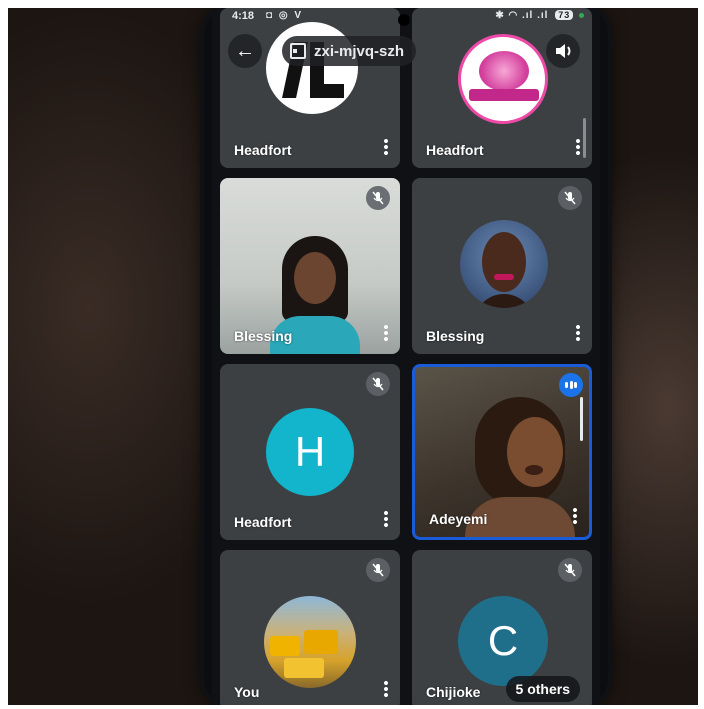 The width and height of the screenshot is (704, 709). I want to click on participant-tile-you: You, so click(310, 627).